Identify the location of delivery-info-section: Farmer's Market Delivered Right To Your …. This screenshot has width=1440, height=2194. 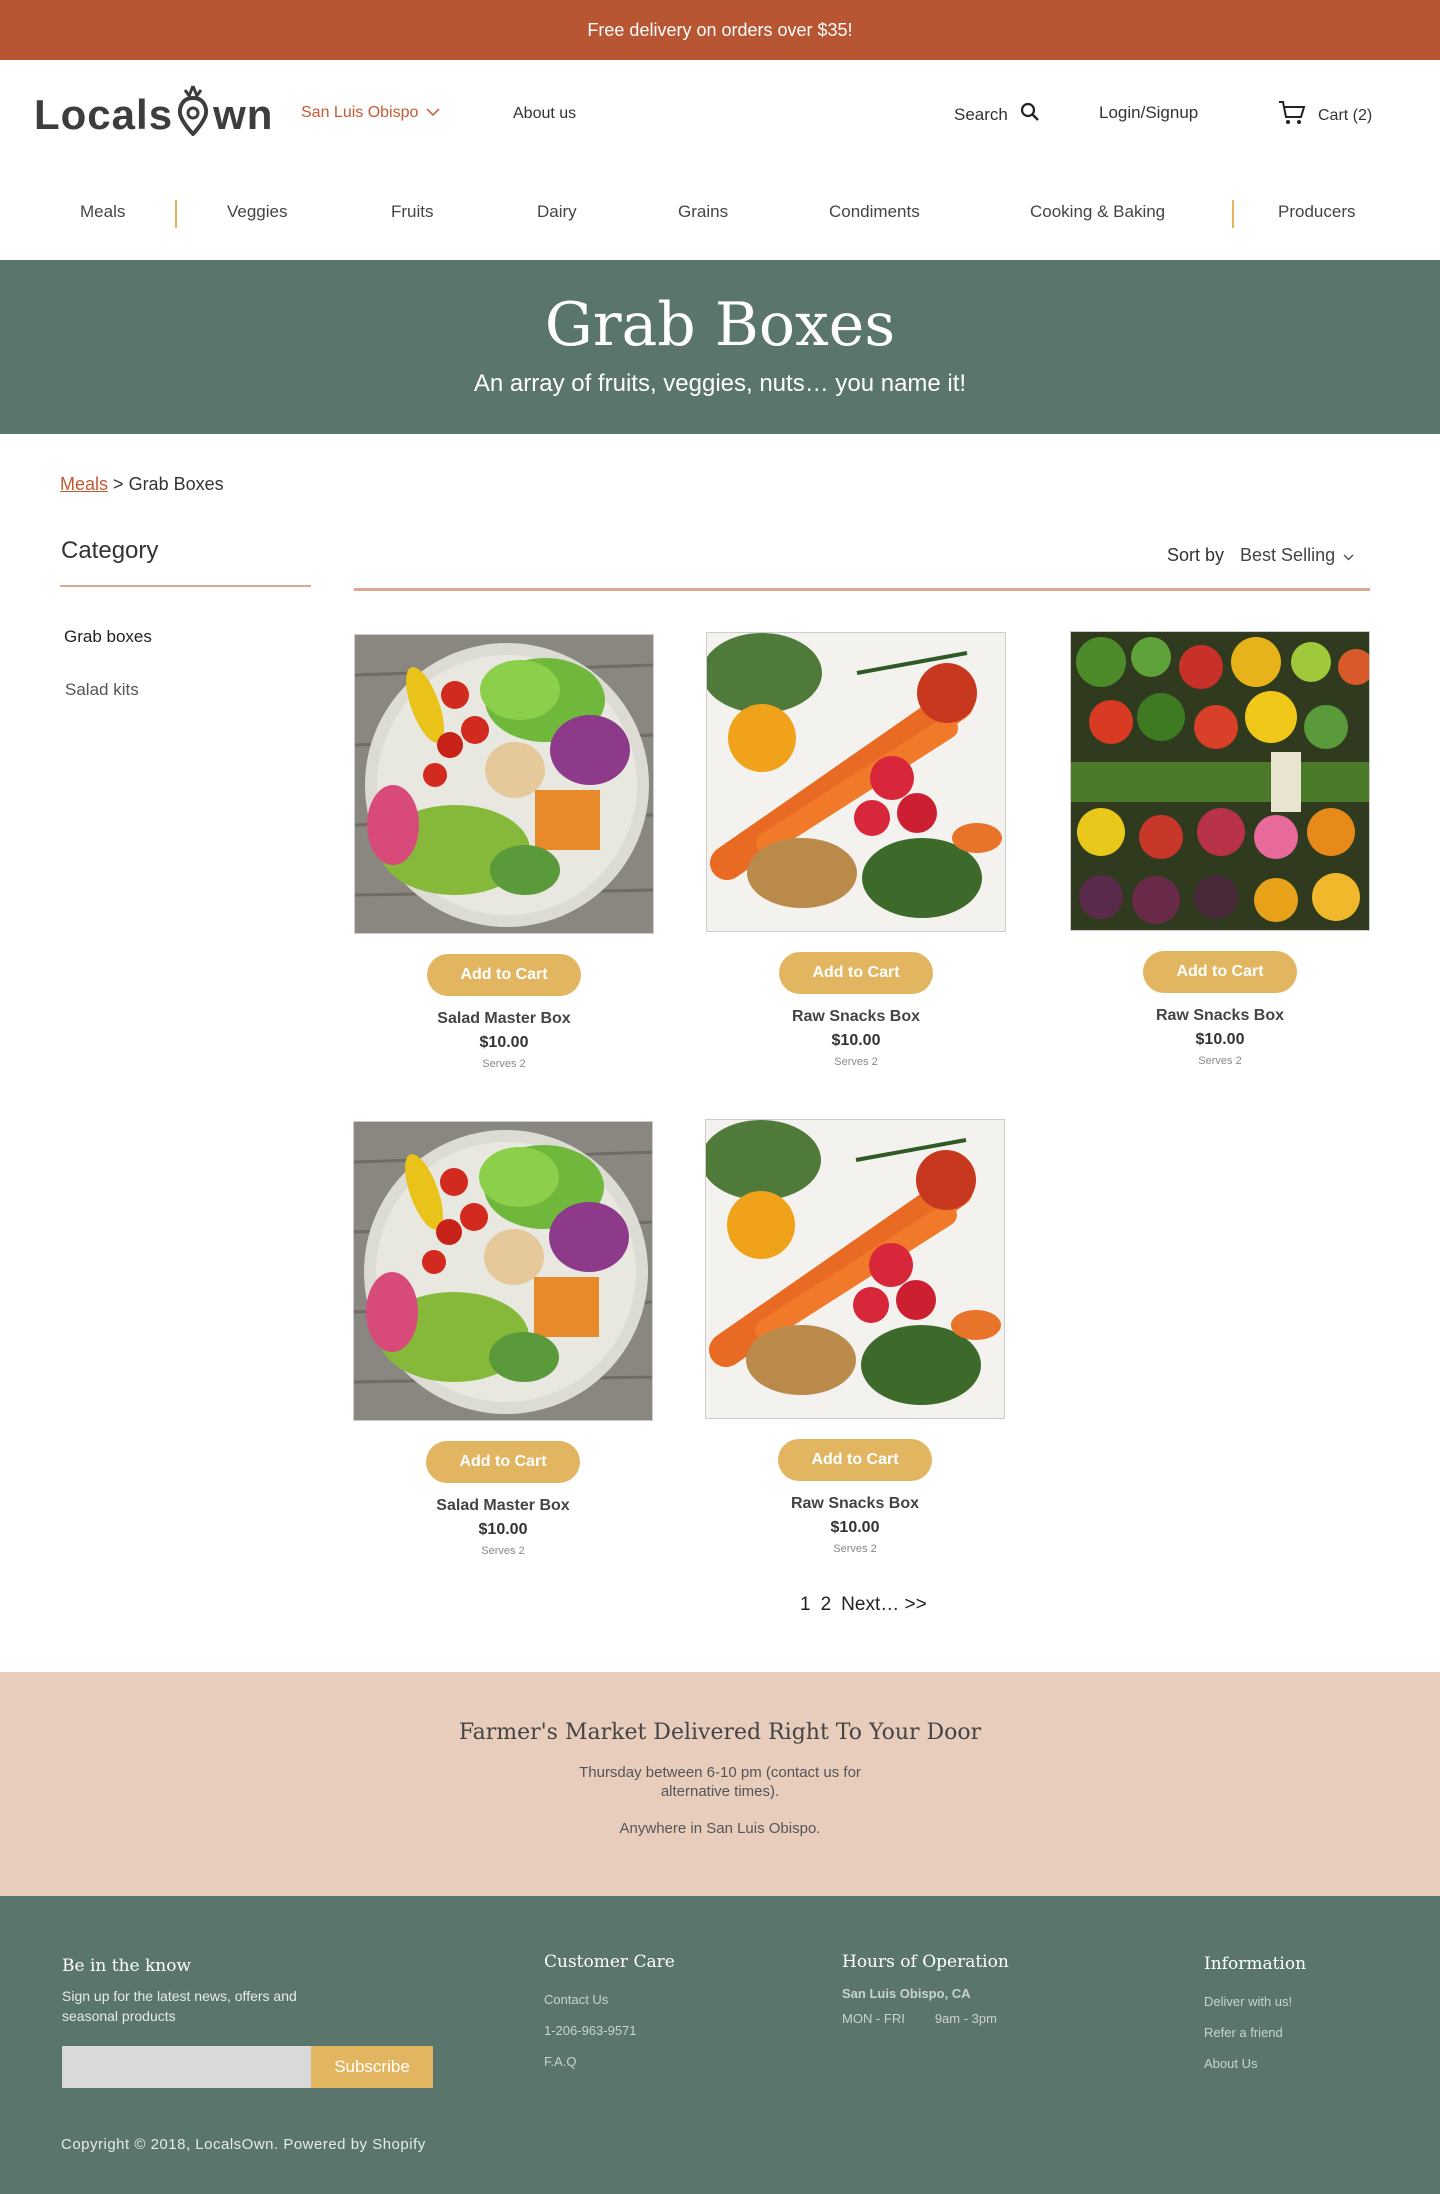
(720, 1784).